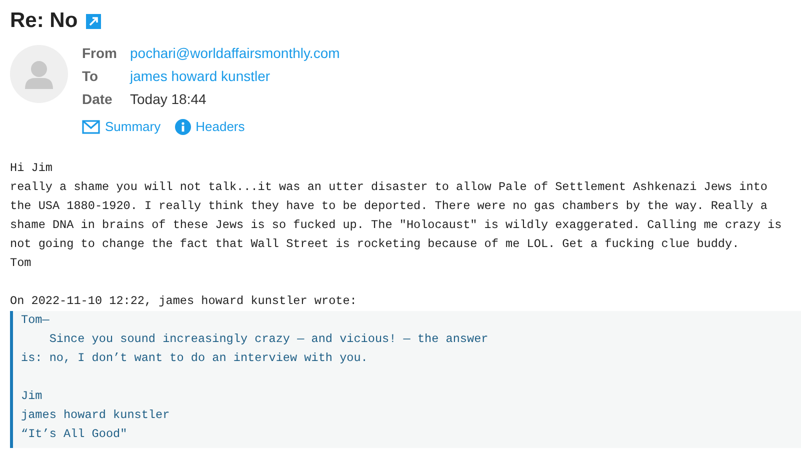 The height and width of the screenshot is (457, 801). I want to click on header-action-link: Headers, so click(209, 126).